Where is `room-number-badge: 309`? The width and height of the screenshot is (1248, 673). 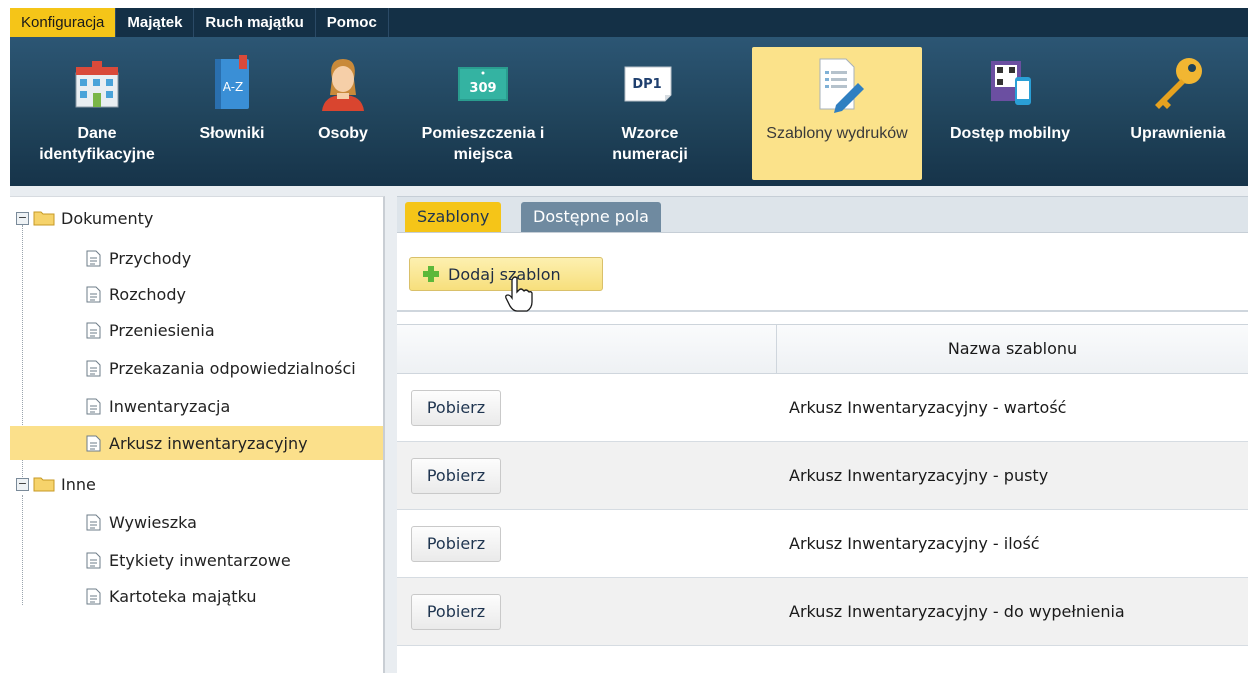 room-number-badge: 309 is located at coordinates (482, 88).